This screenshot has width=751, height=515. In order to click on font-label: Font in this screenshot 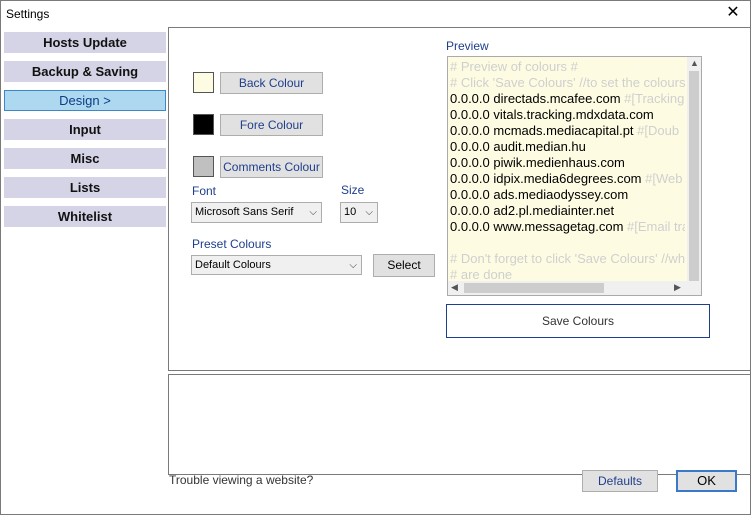, I will do `click(204, 191)`.